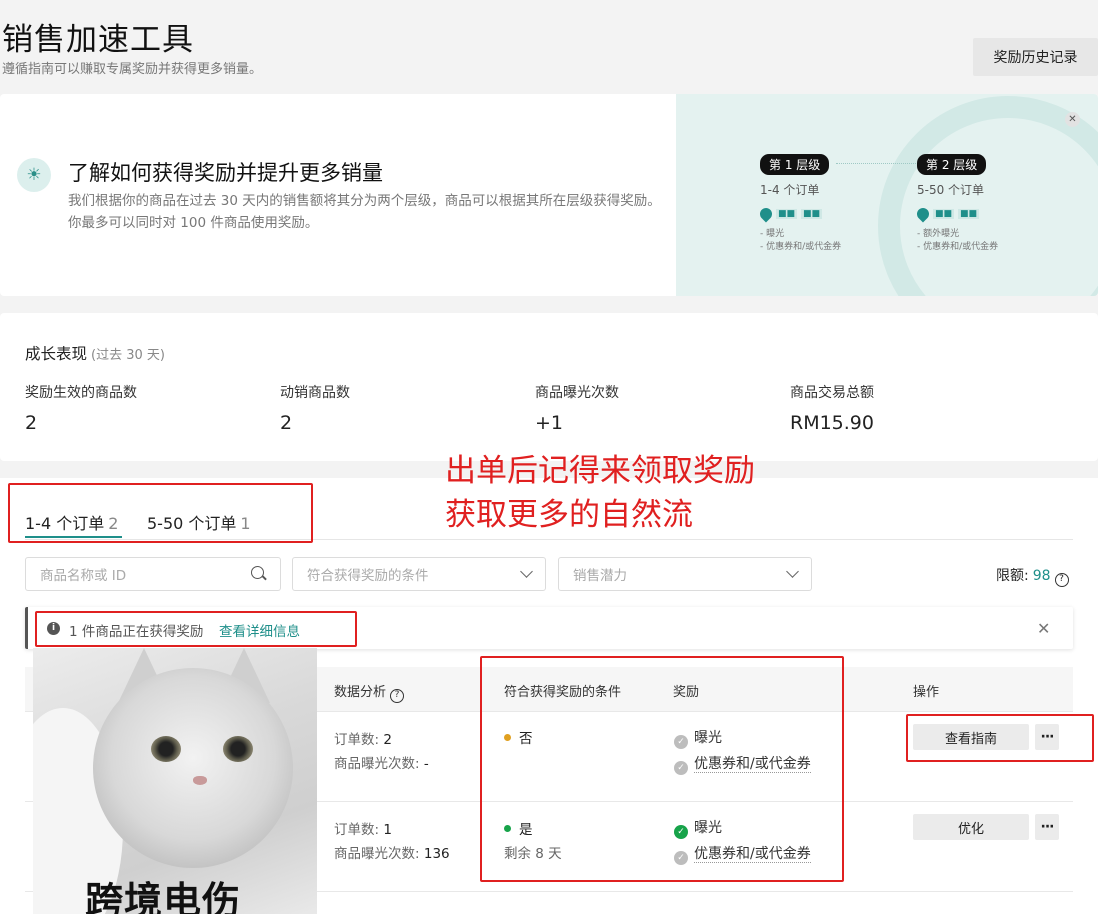  Describe the element at coordinates (315, 409) in the screenshot. I see `metric-selling-products: 动销商品数 2` at that location.